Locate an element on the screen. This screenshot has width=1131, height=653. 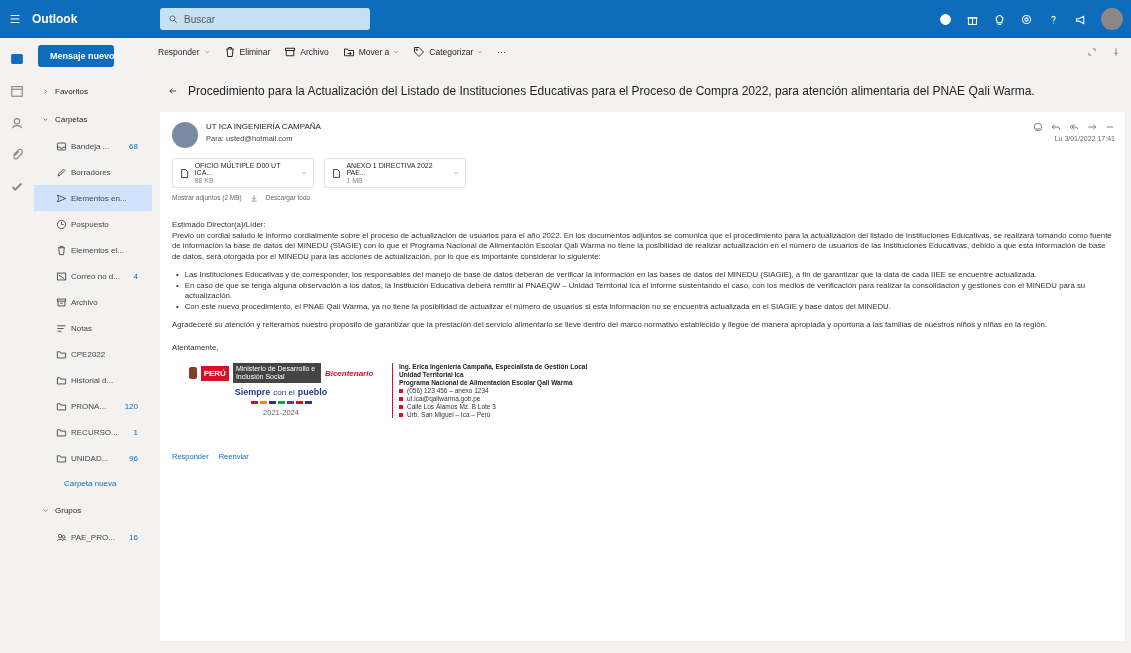
folder-item: CPE2022 is located at coordinates (93, 354).